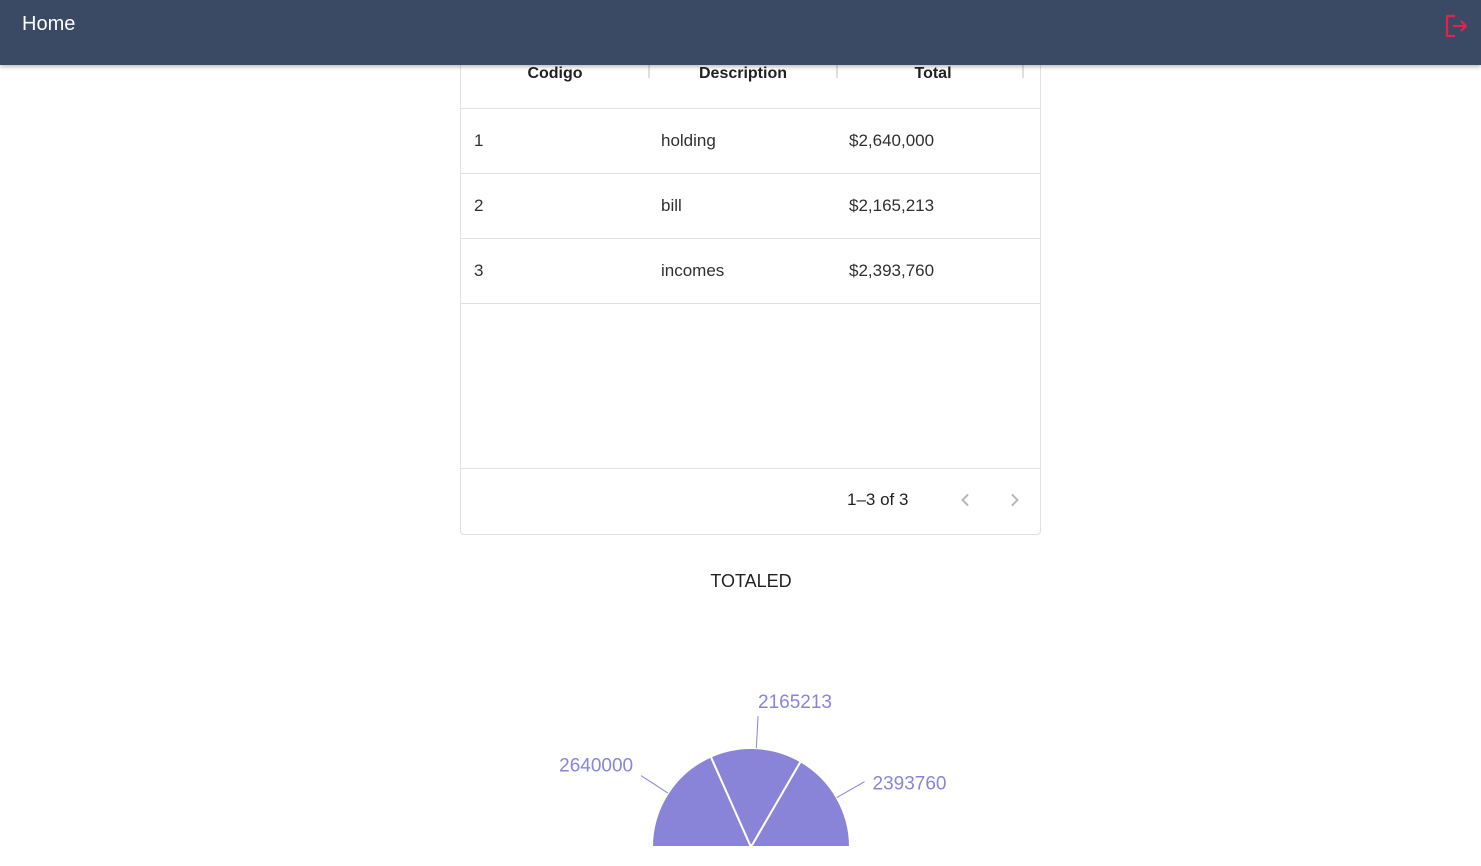 The height and width of the screenshot is (866, 1481). Describe the element at coordinates (910, 784) in the screenshot. I see `pie-data-label: 2393760` at that location.